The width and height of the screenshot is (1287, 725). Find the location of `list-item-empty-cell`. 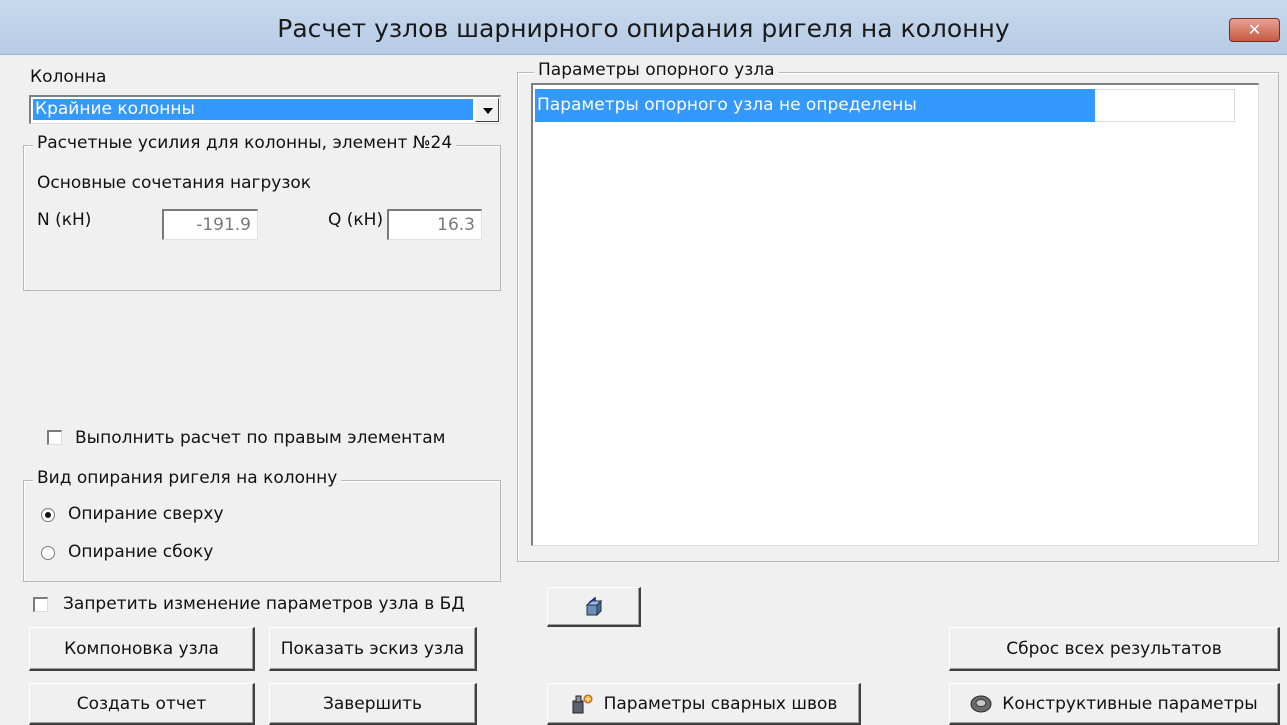

list-item-empty-cell is located at coordinates (1165, 105).